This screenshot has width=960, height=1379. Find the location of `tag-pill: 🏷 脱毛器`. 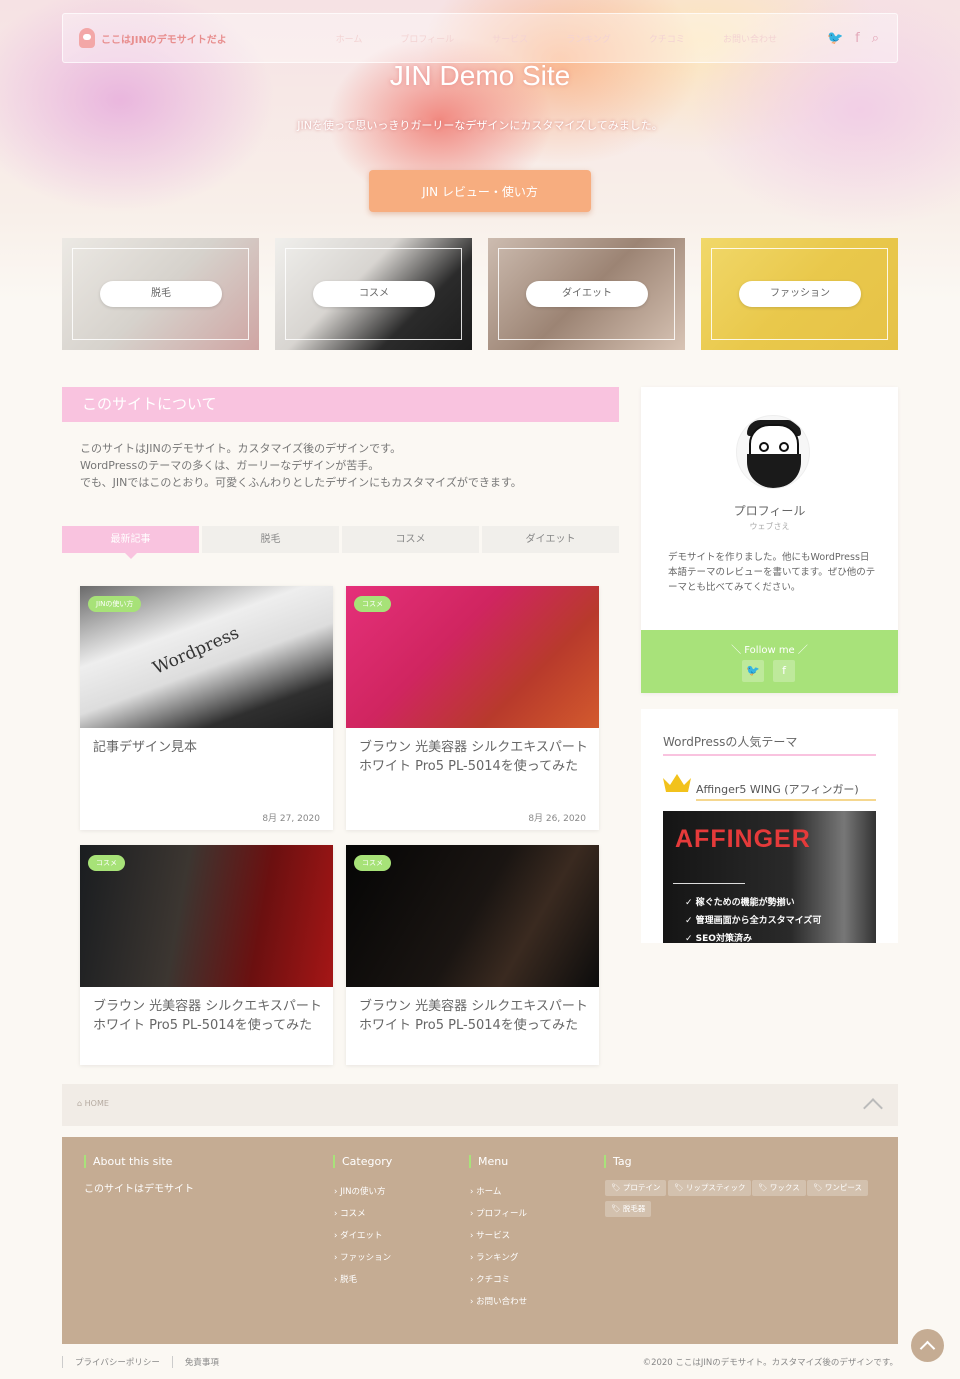

tag-pill: 🏷 脱毛器 is located at coordinates (628, 1209).